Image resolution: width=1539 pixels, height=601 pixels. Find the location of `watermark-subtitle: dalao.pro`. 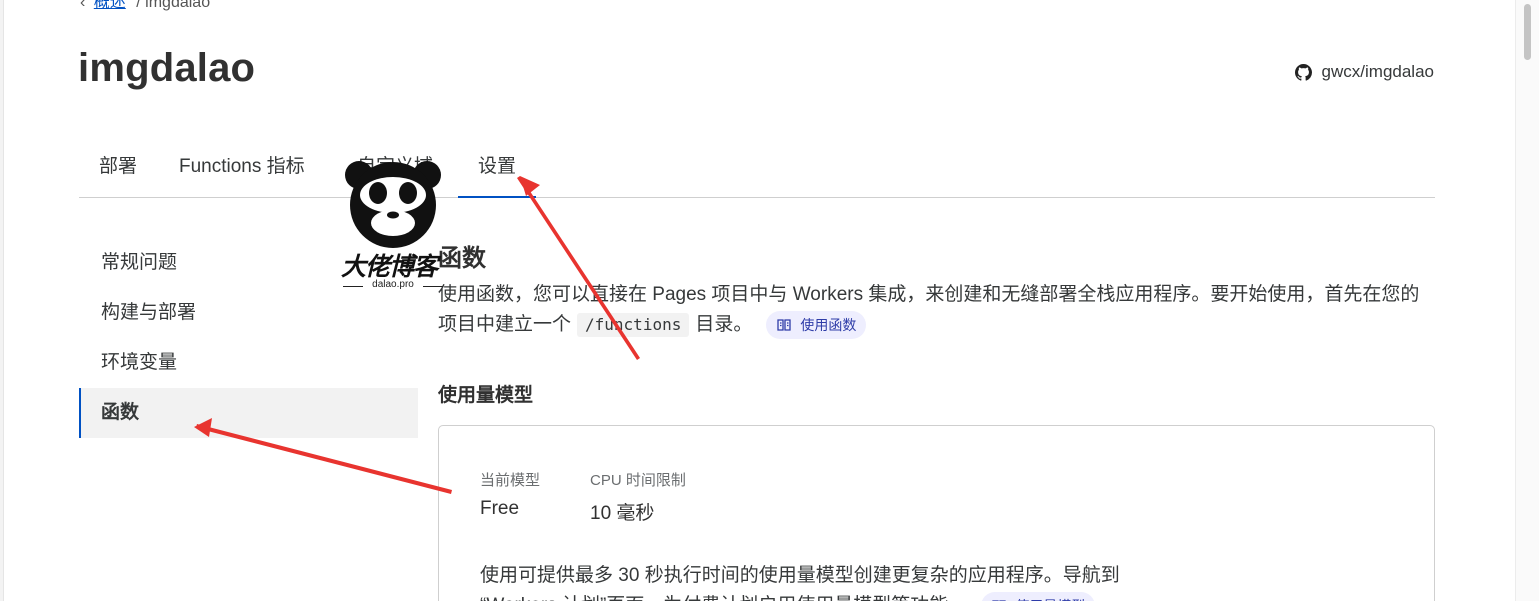

watermark-subtitle: dalao.pro is located at coordinates (393, 284).